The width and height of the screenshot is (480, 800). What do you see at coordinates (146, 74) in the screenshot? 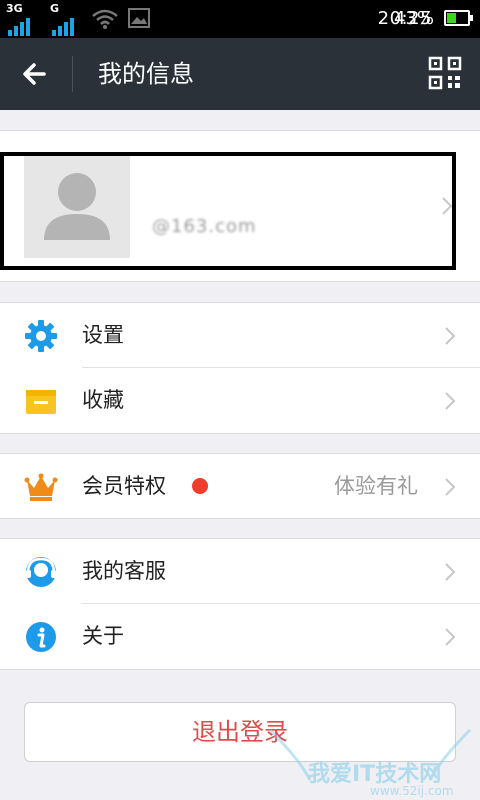
I see `page-title: 我的信息` at bounding box center [146, 74].